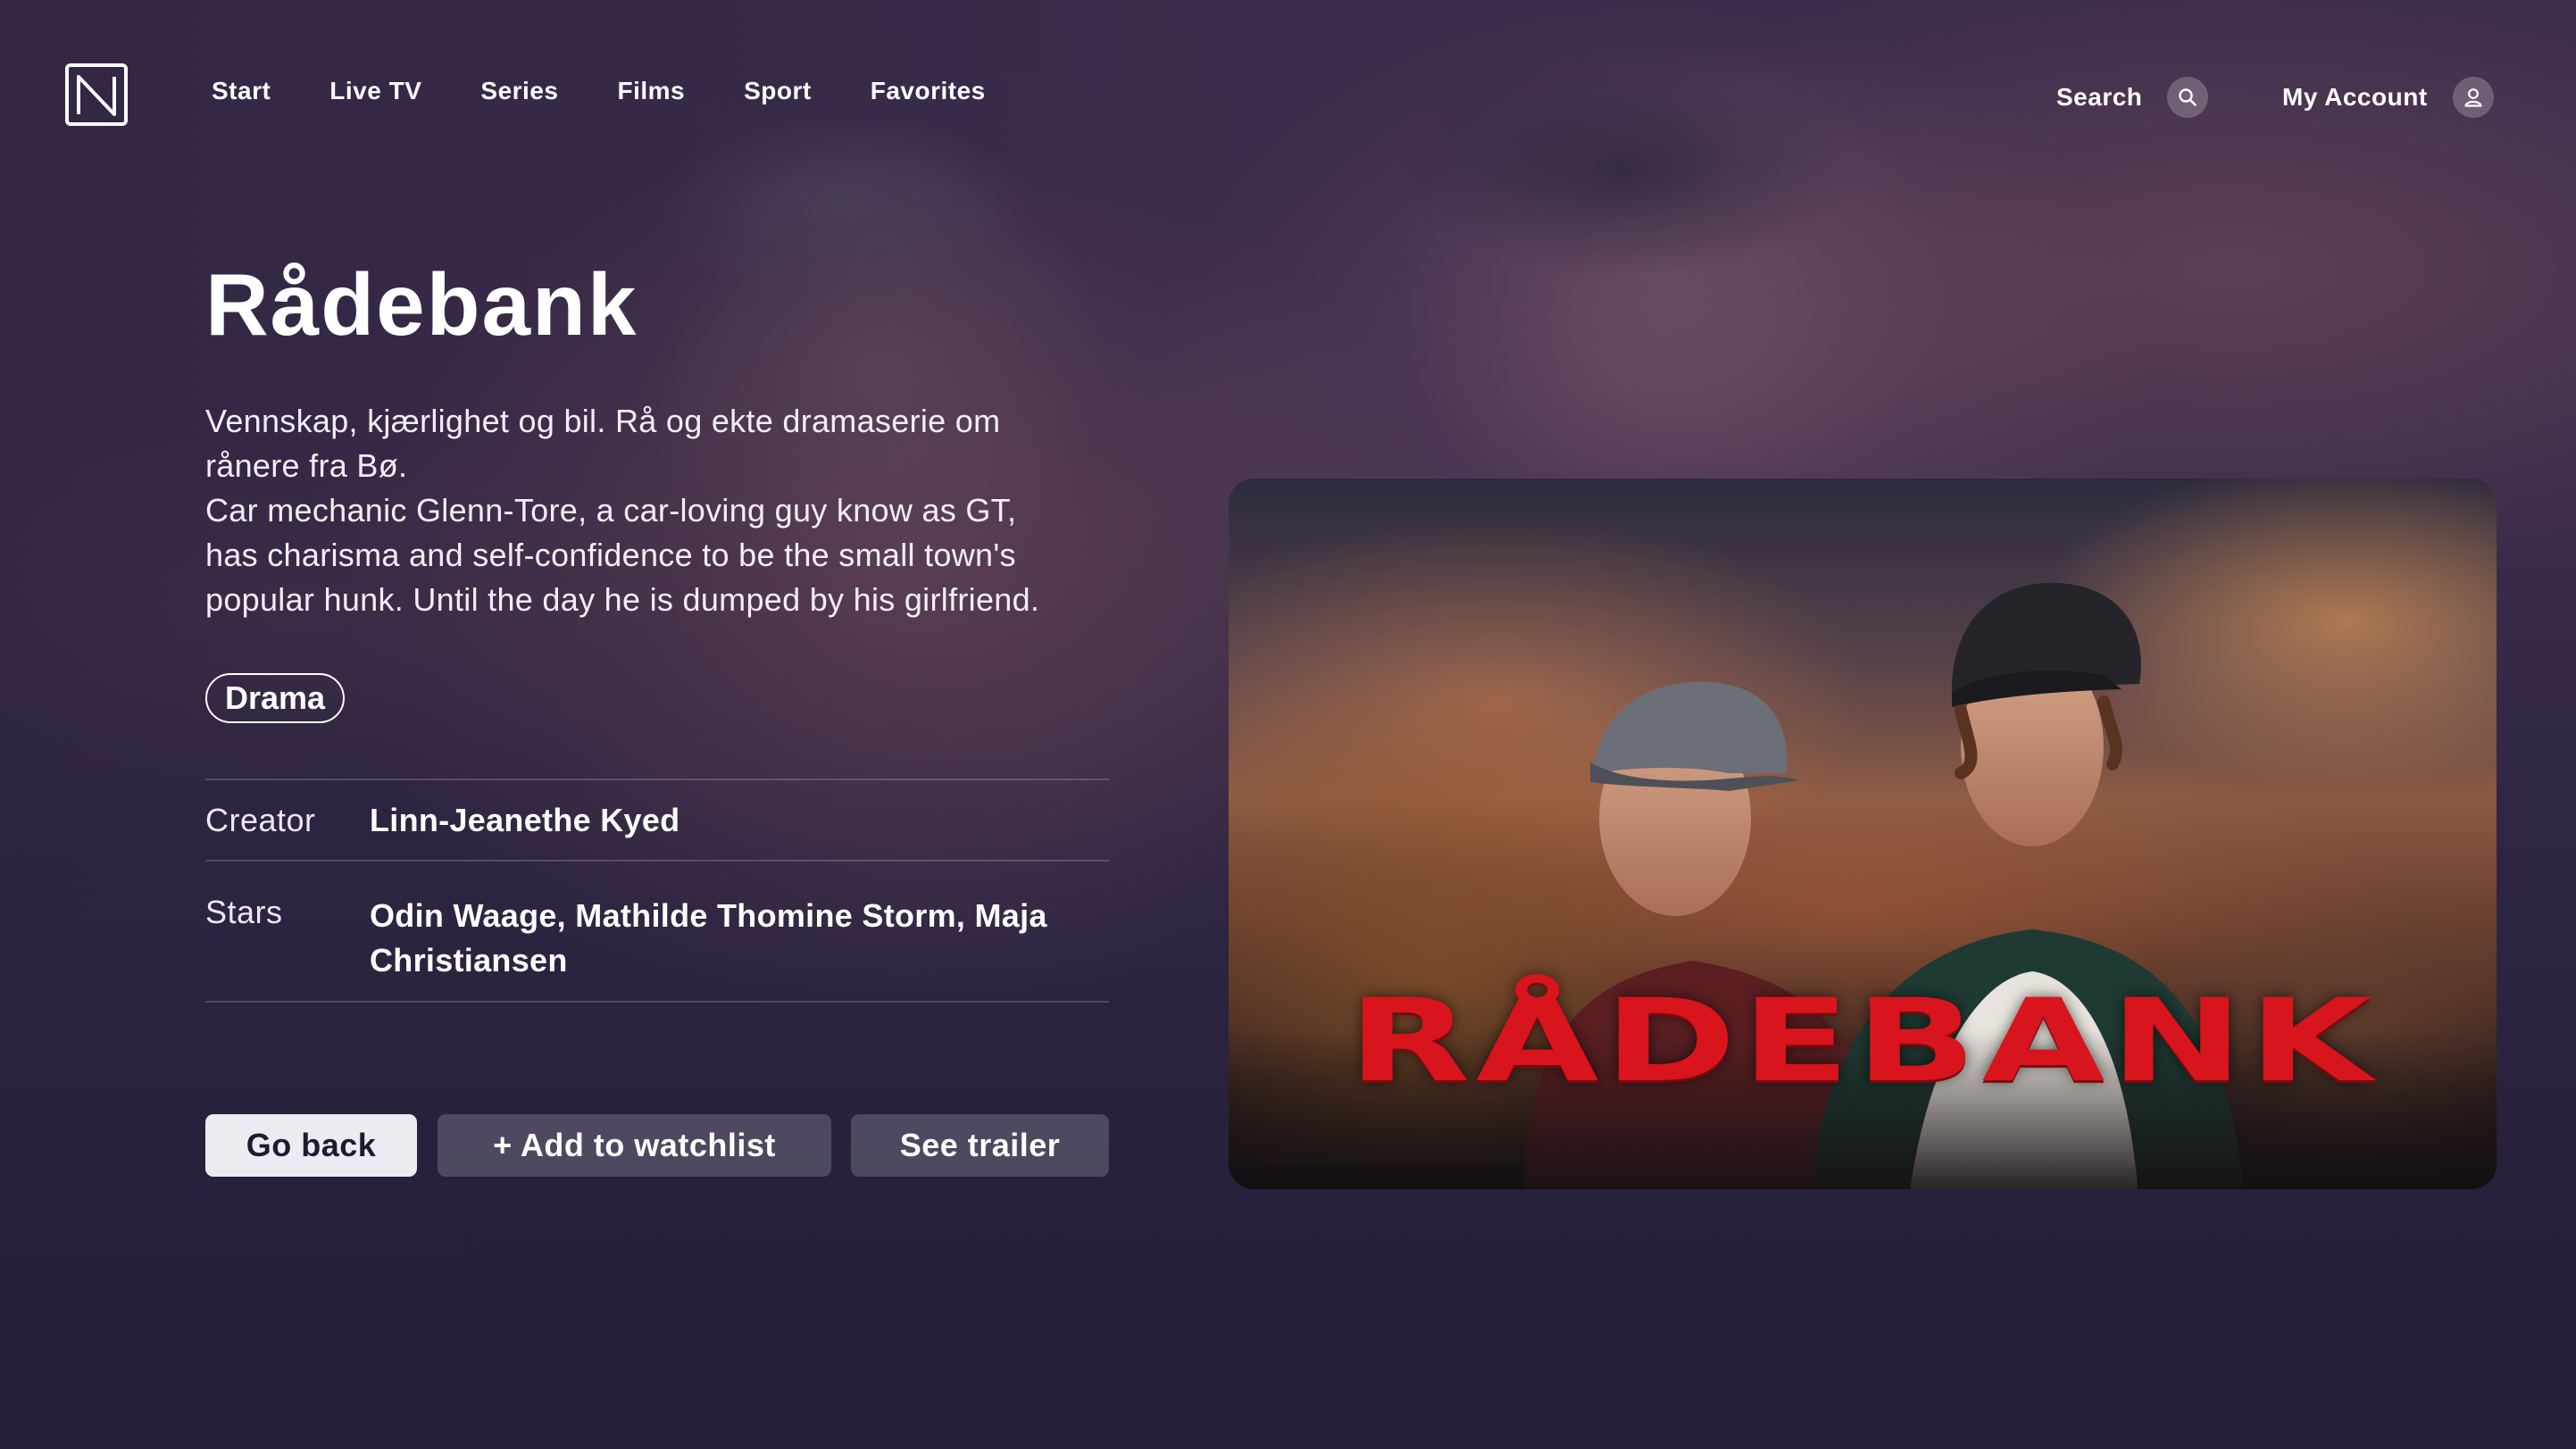  What do you see at coordinates (1862, 1041) in the screenshot?
I see `poster-title-text: RÅDEBANK` at bounding box center [1862, 1041].